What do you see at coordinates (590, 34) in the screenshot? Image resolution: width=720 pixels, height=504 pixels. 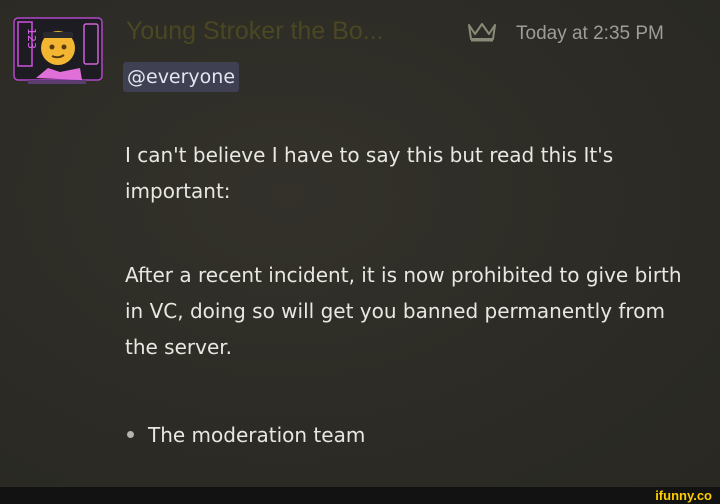 I see `timestamp: Today at 2:35 PM` at bounding box center [590, 34].